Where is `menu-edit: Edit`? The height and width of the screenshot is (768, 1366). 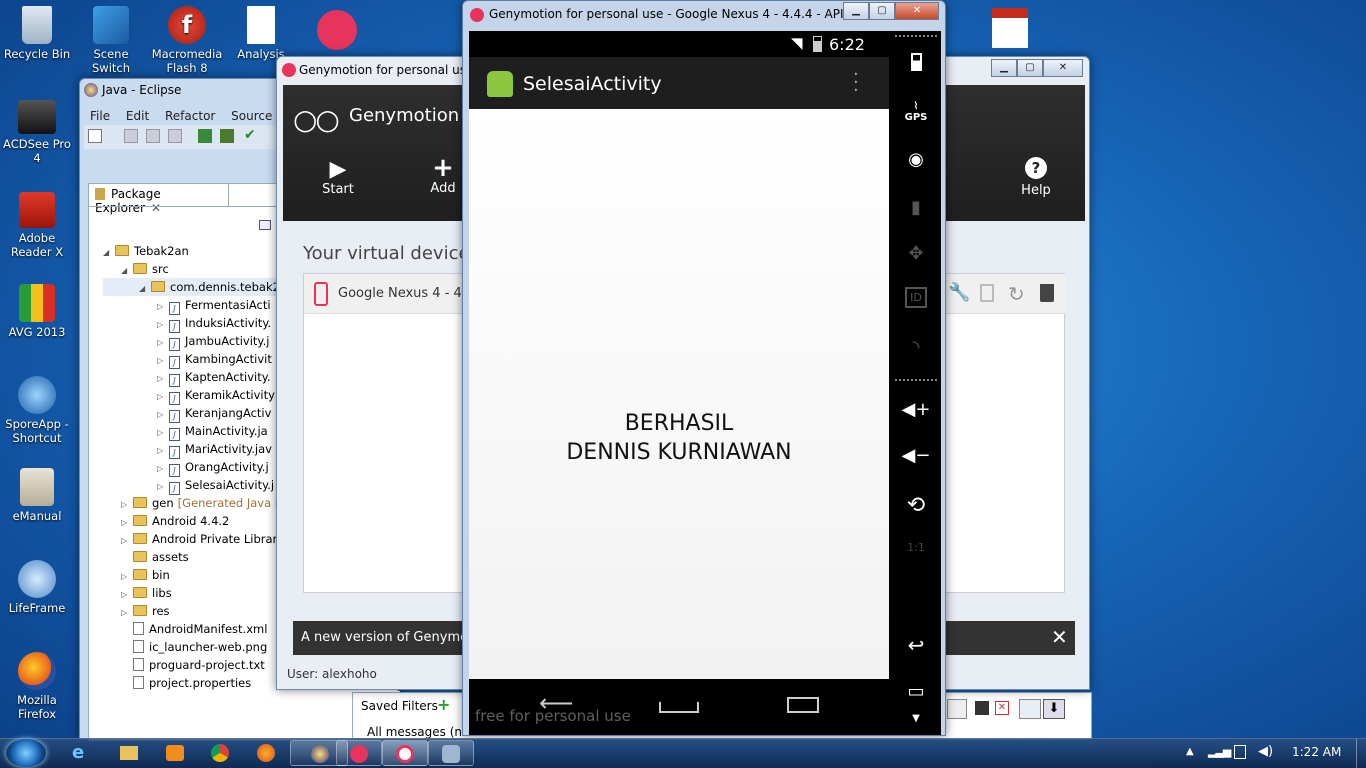 menu-edit: Edit is located at coordinates (137, 116).